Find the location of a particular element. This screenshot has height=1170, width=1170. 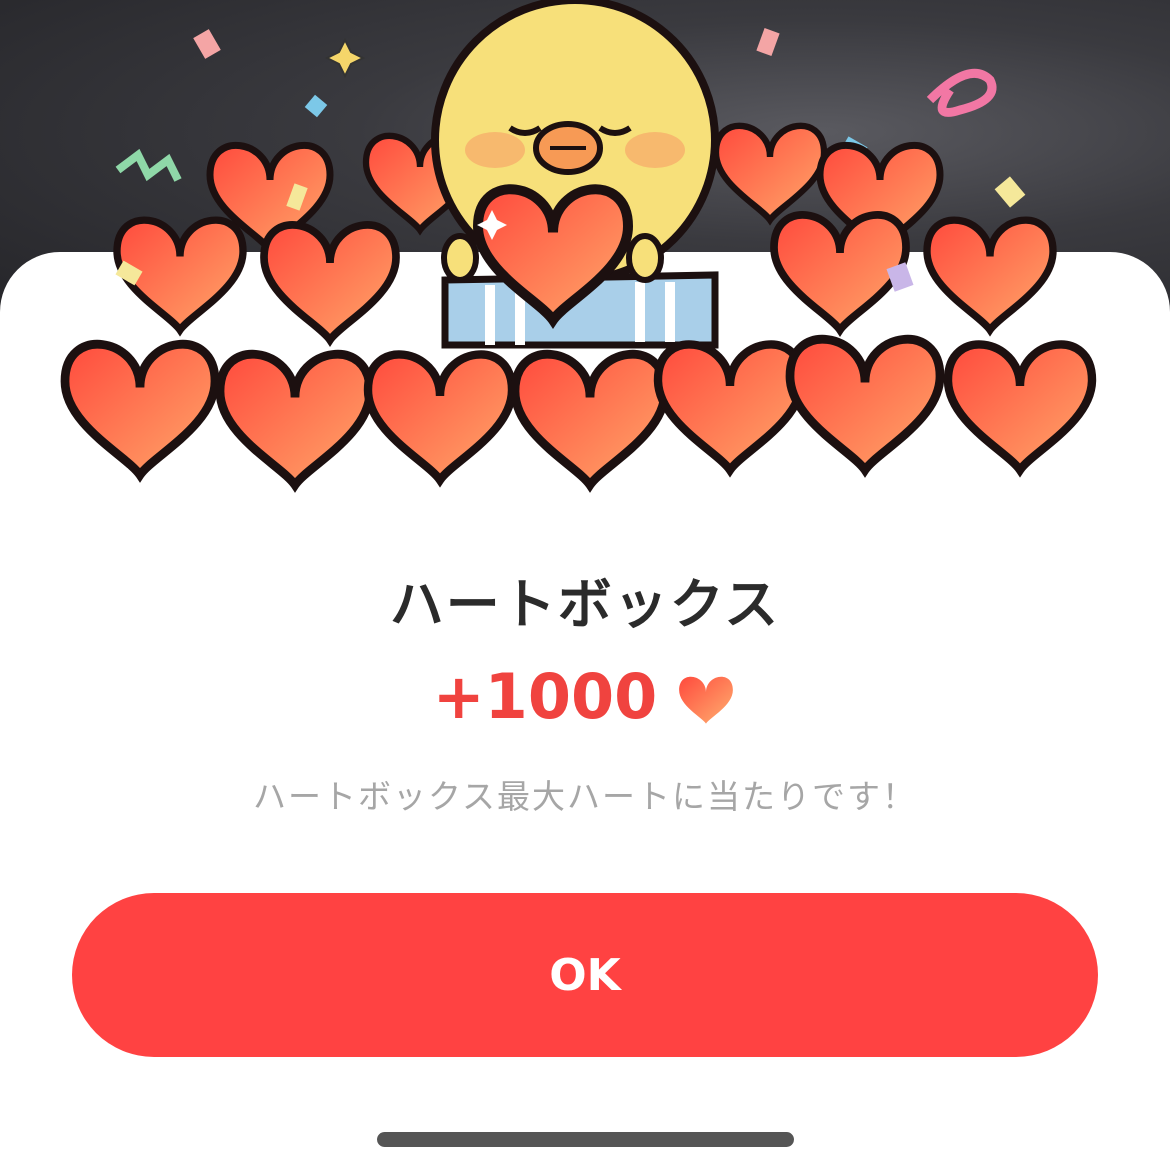

reward-message: ハートボックス最大ハートに当たりです！ is located at coordinates (584, 796).